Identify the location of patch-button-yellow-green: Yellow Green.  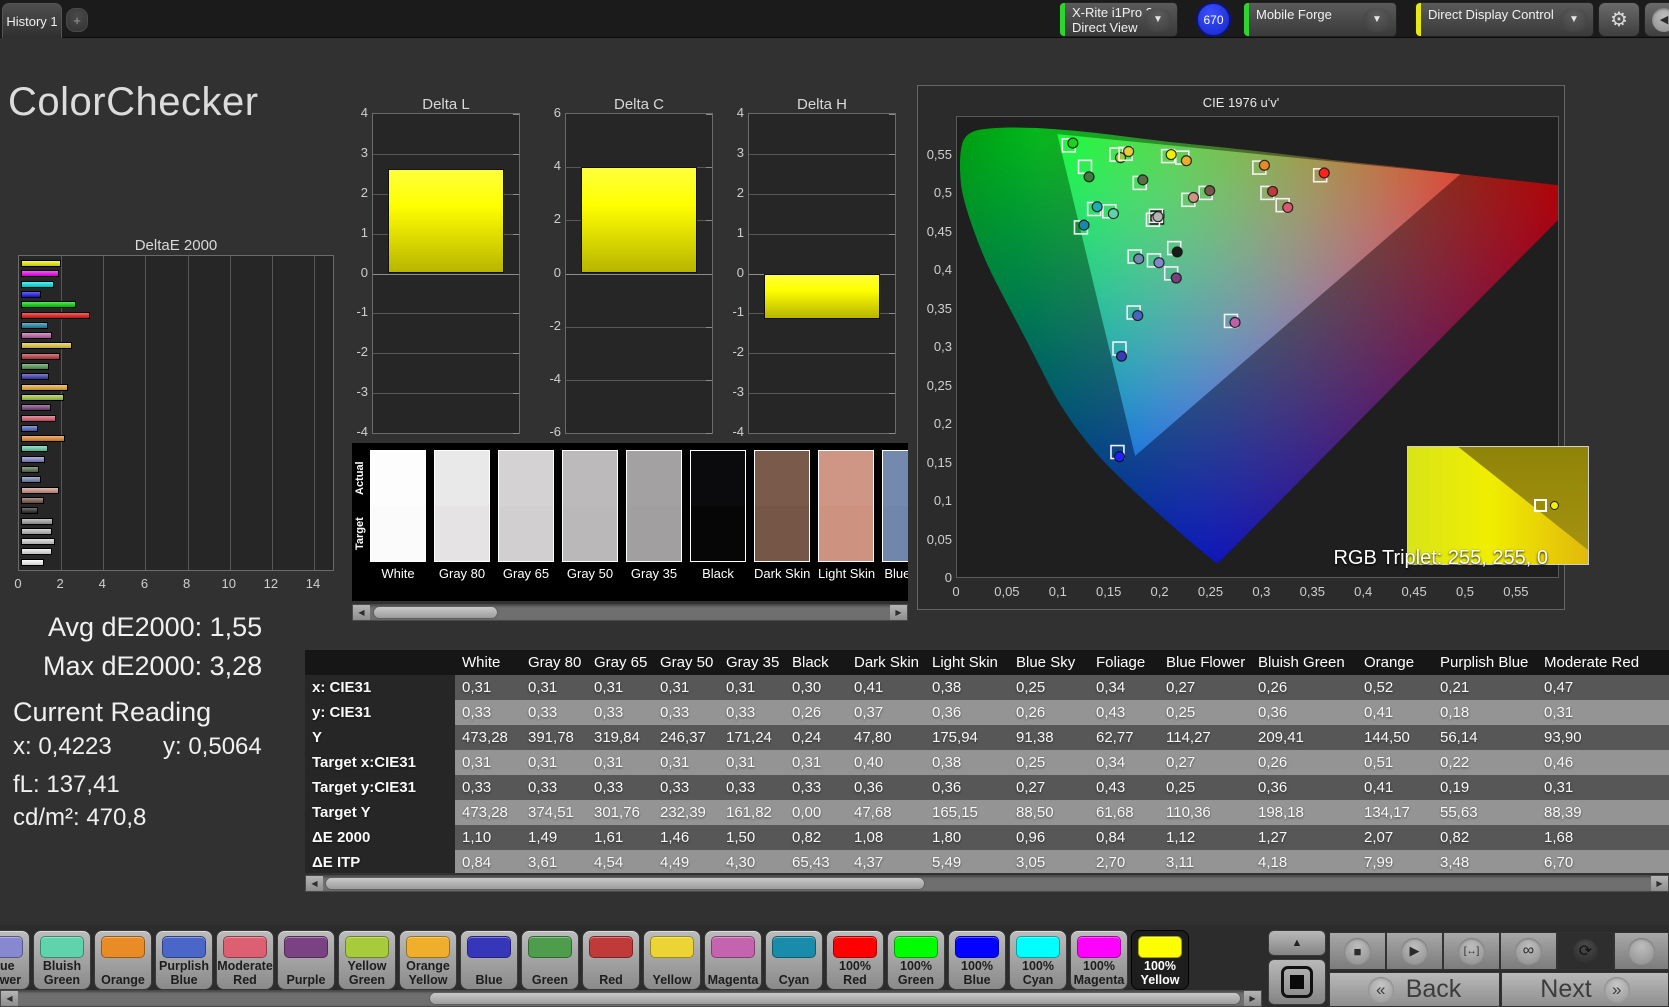
(367, 960).